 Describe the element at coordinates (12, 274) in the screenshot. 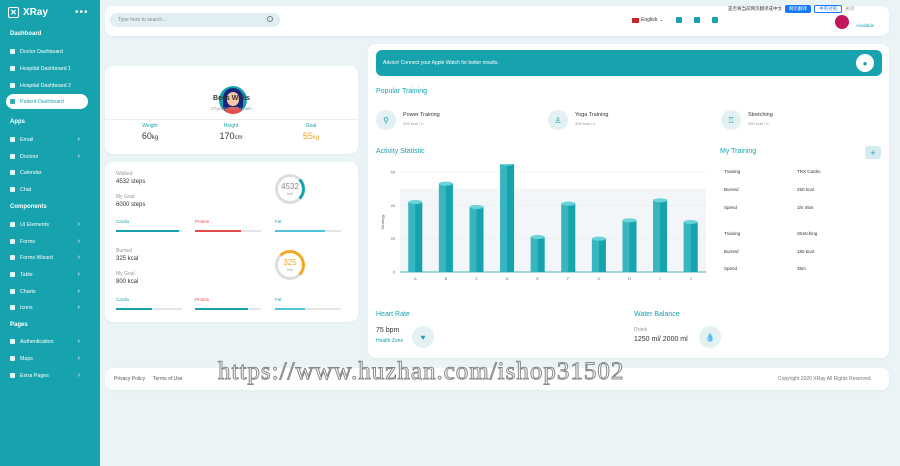

I see `table-icon` at that location.